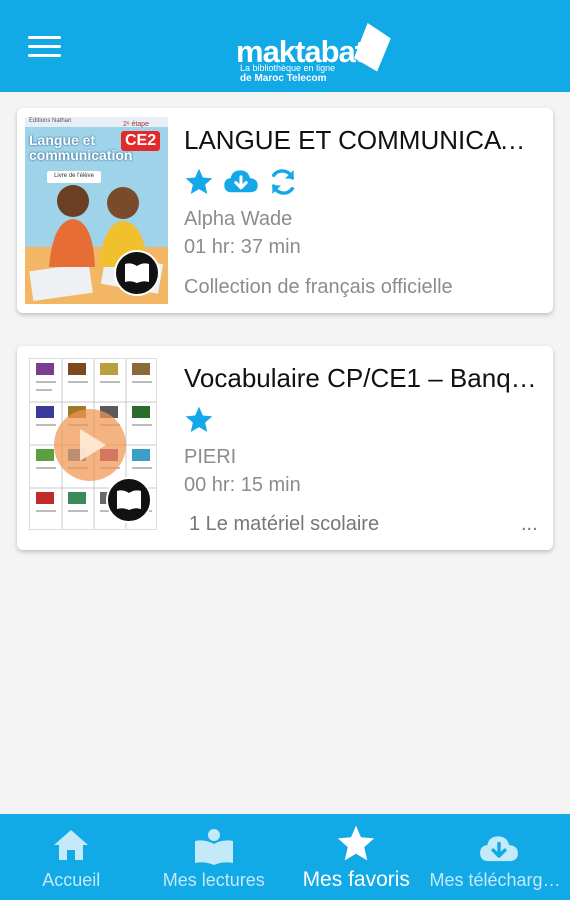 The image size is (570, 900). What do you see at coordinates (242, 485) in the screenshot?
I see `book-duration: 00 hr: 15 min` at bounding box center [242, 485].